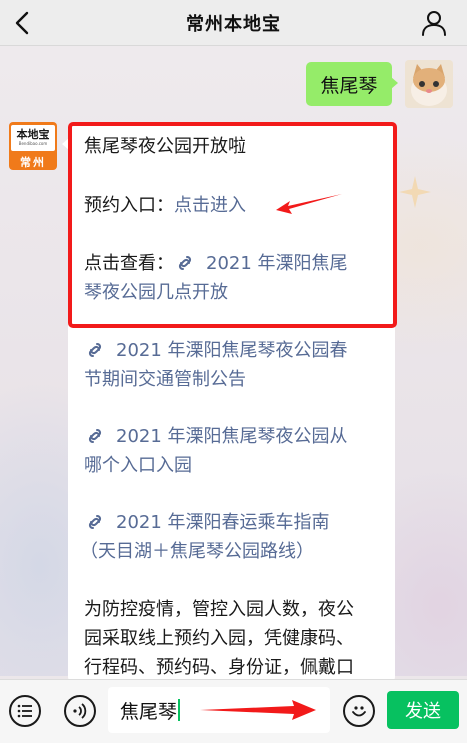 This screenshot has width=467, height=743. What do you see at coordinates (33, 162) in the screenshot?
I see `bot-city-label: 常州` at bounding box center [33, 162].